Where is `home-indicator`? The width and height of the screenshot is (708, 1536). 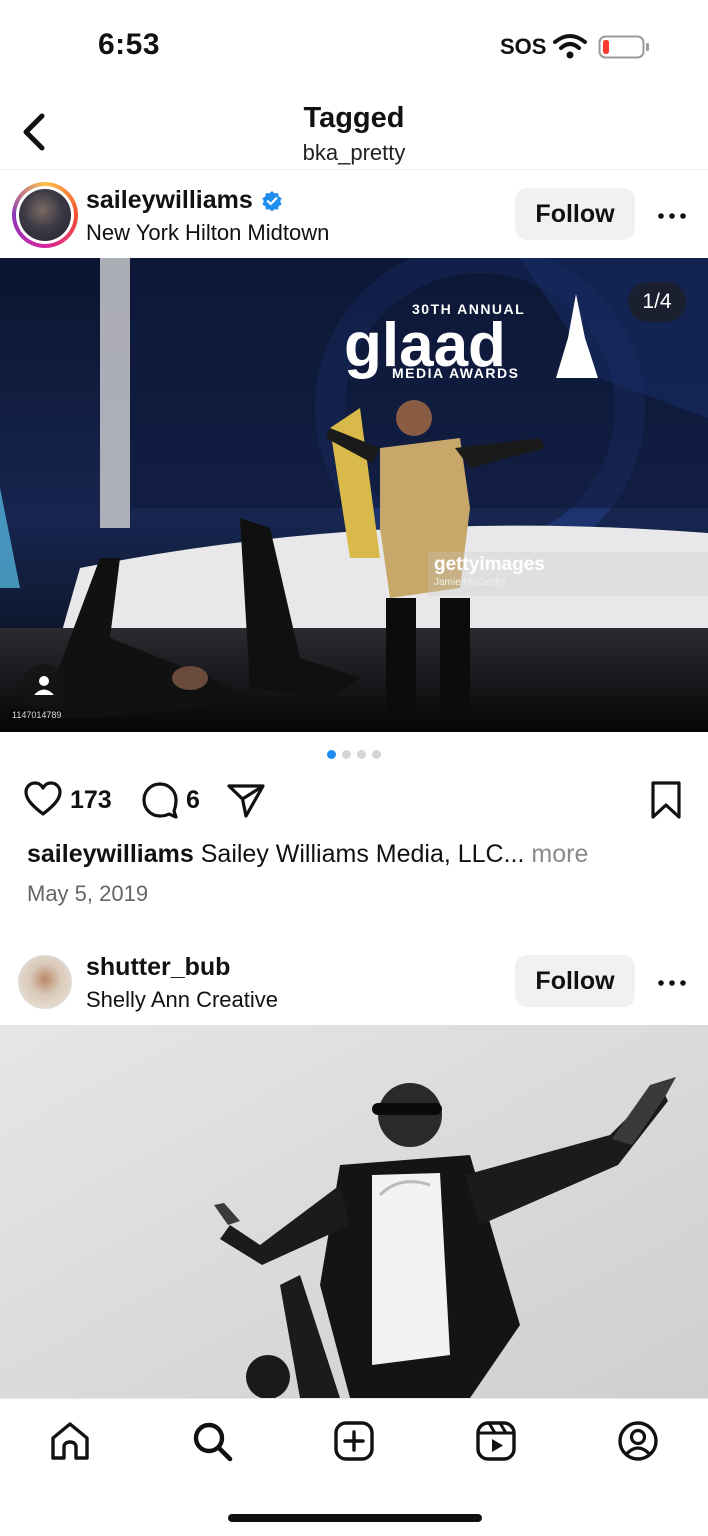 home-indicator is located at coordinates (355, 1518).